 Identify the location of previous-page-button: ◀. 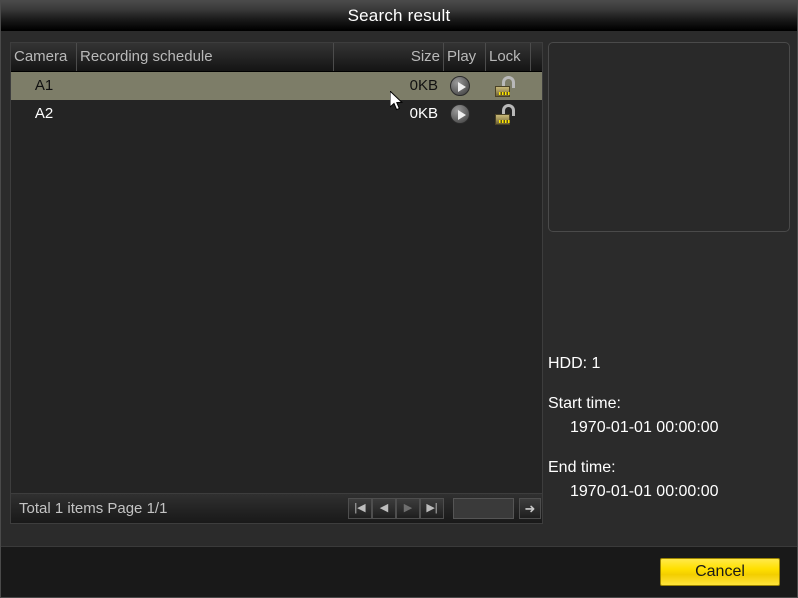
(384, 508).